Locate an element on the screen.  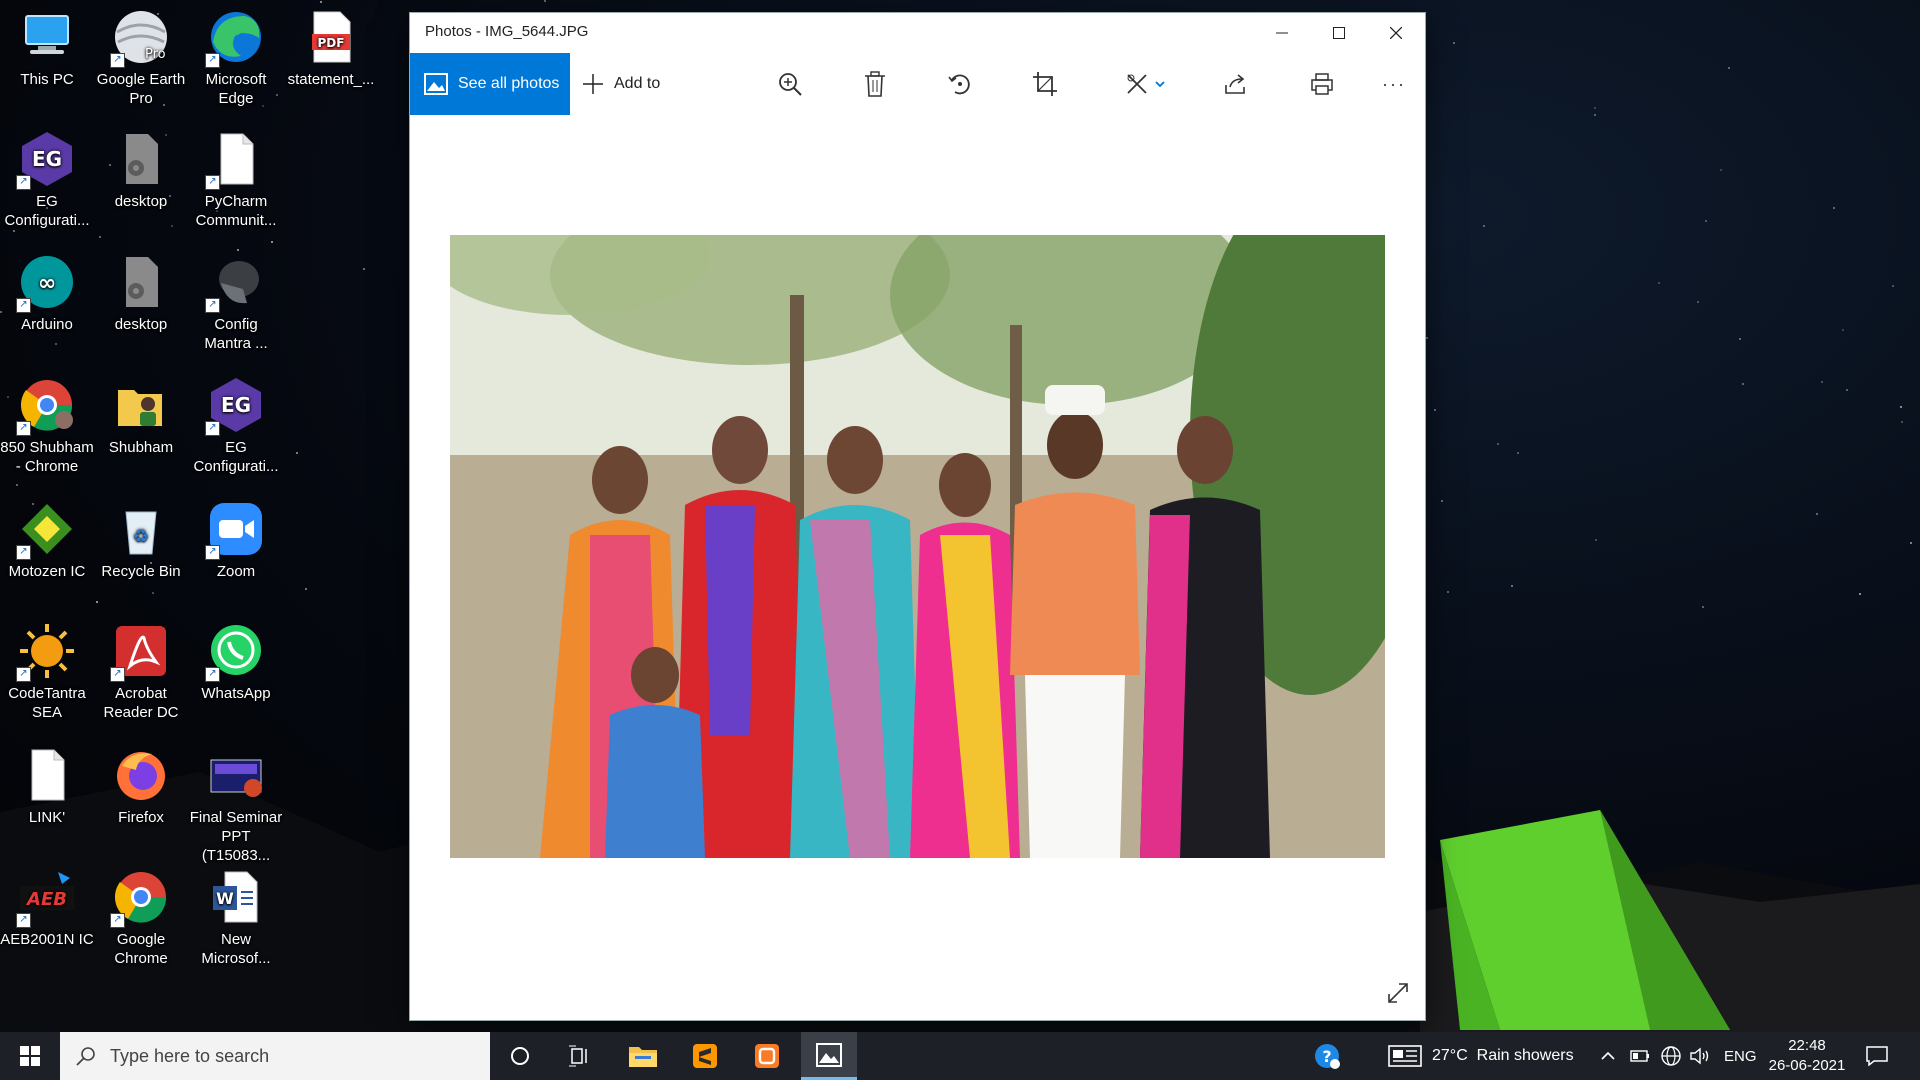
desktop-icon-desktop-1: desktop is located at coordinates (141, 170).